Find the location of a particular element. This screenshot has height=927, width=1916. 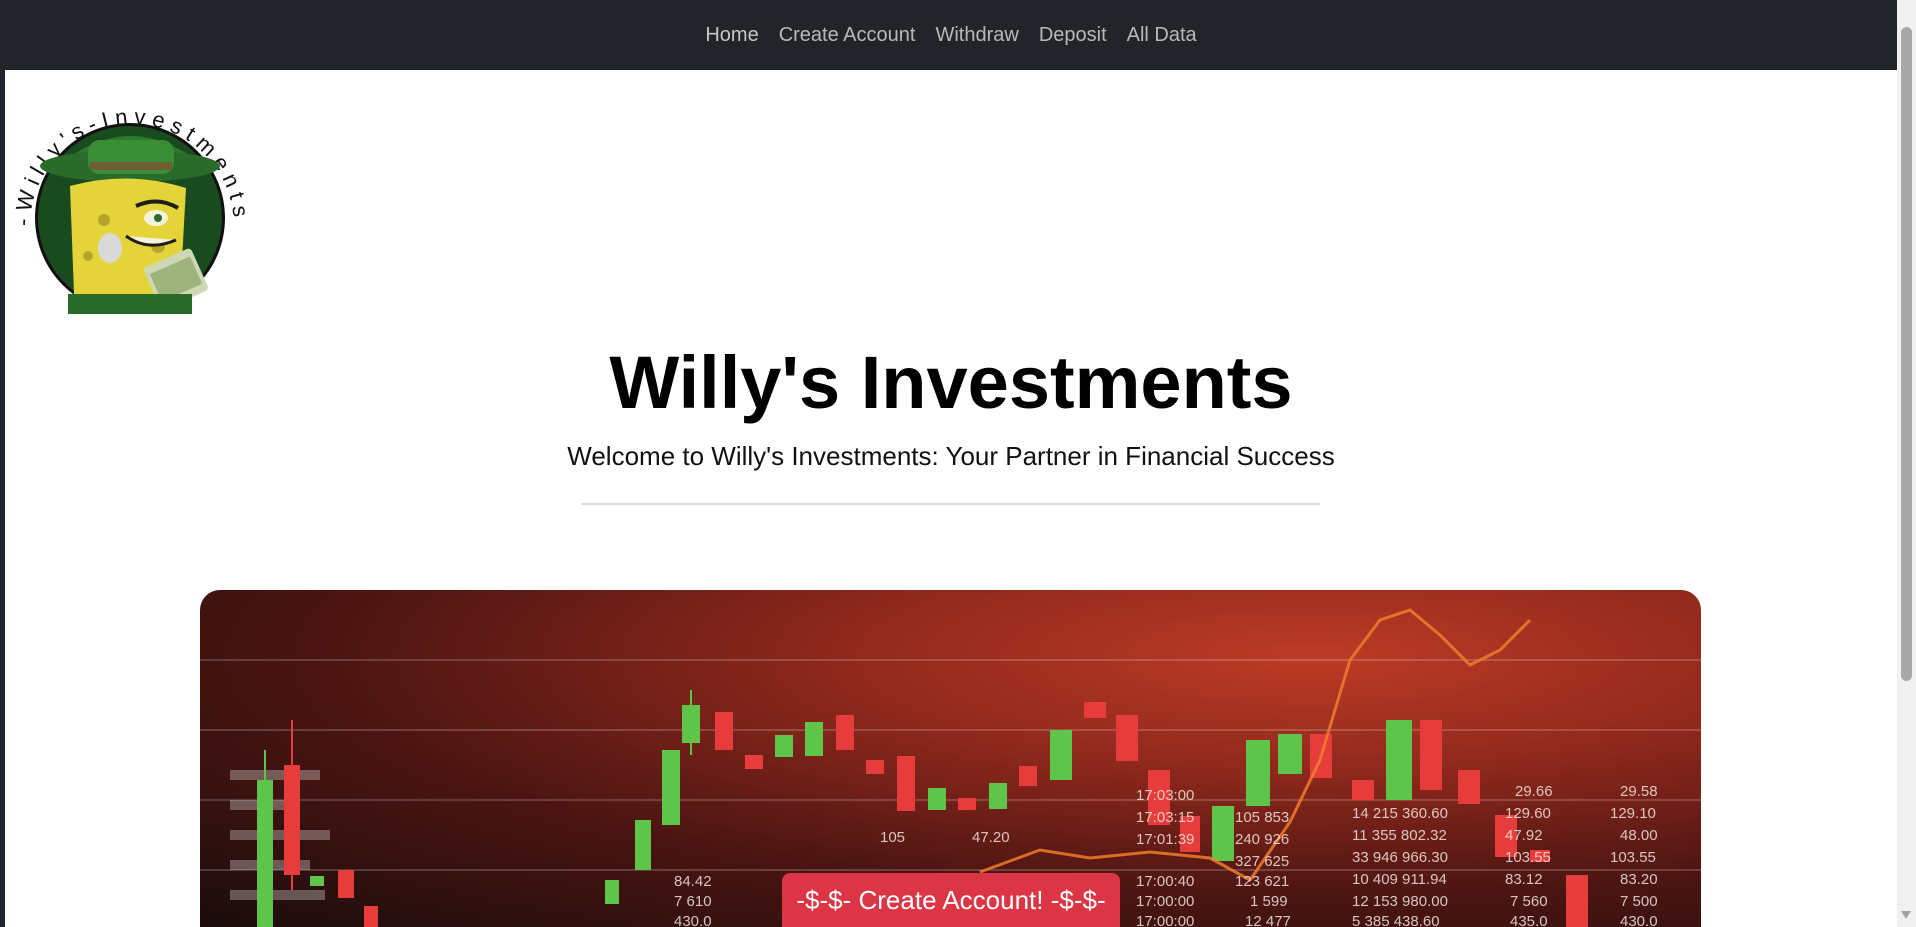

svg-text: 1 599 is located at coordinates (1269, 901).